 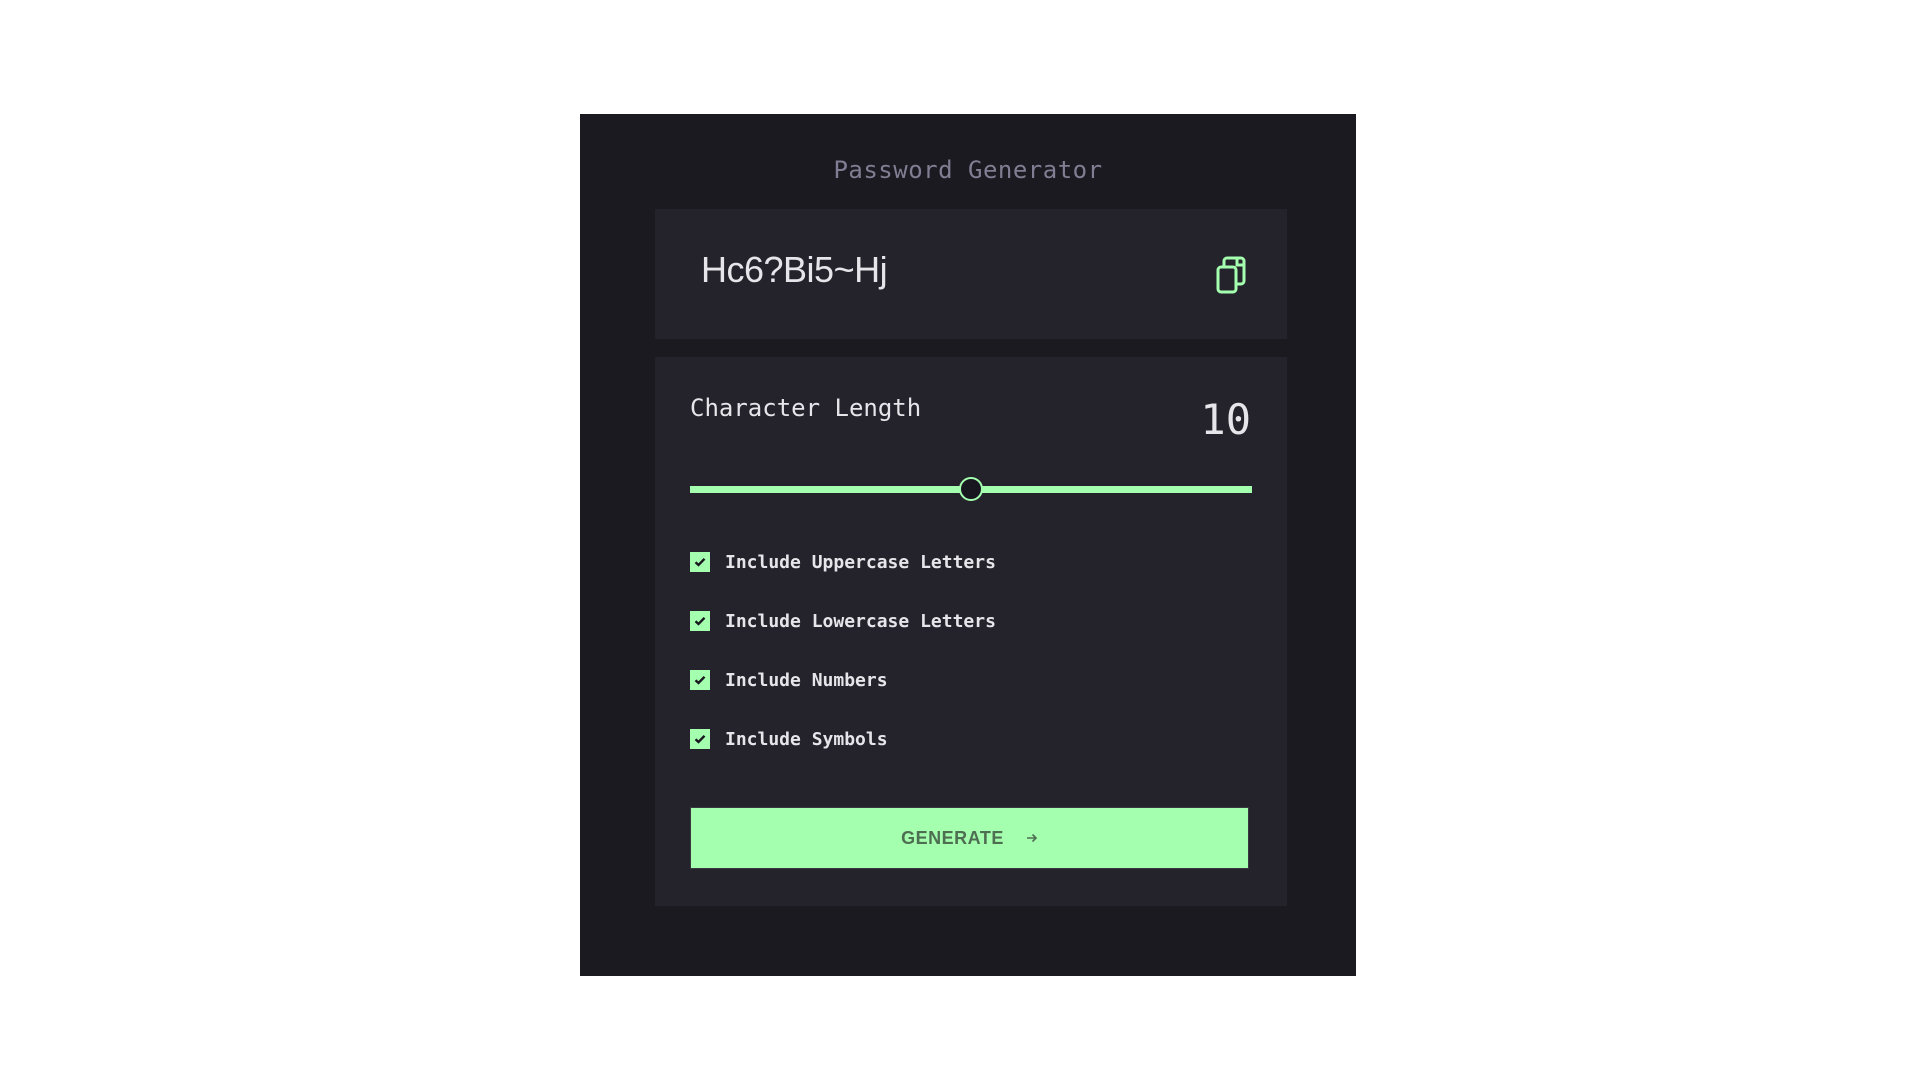 I want to click on checkbox-numbers, so click(x=700, y=680).